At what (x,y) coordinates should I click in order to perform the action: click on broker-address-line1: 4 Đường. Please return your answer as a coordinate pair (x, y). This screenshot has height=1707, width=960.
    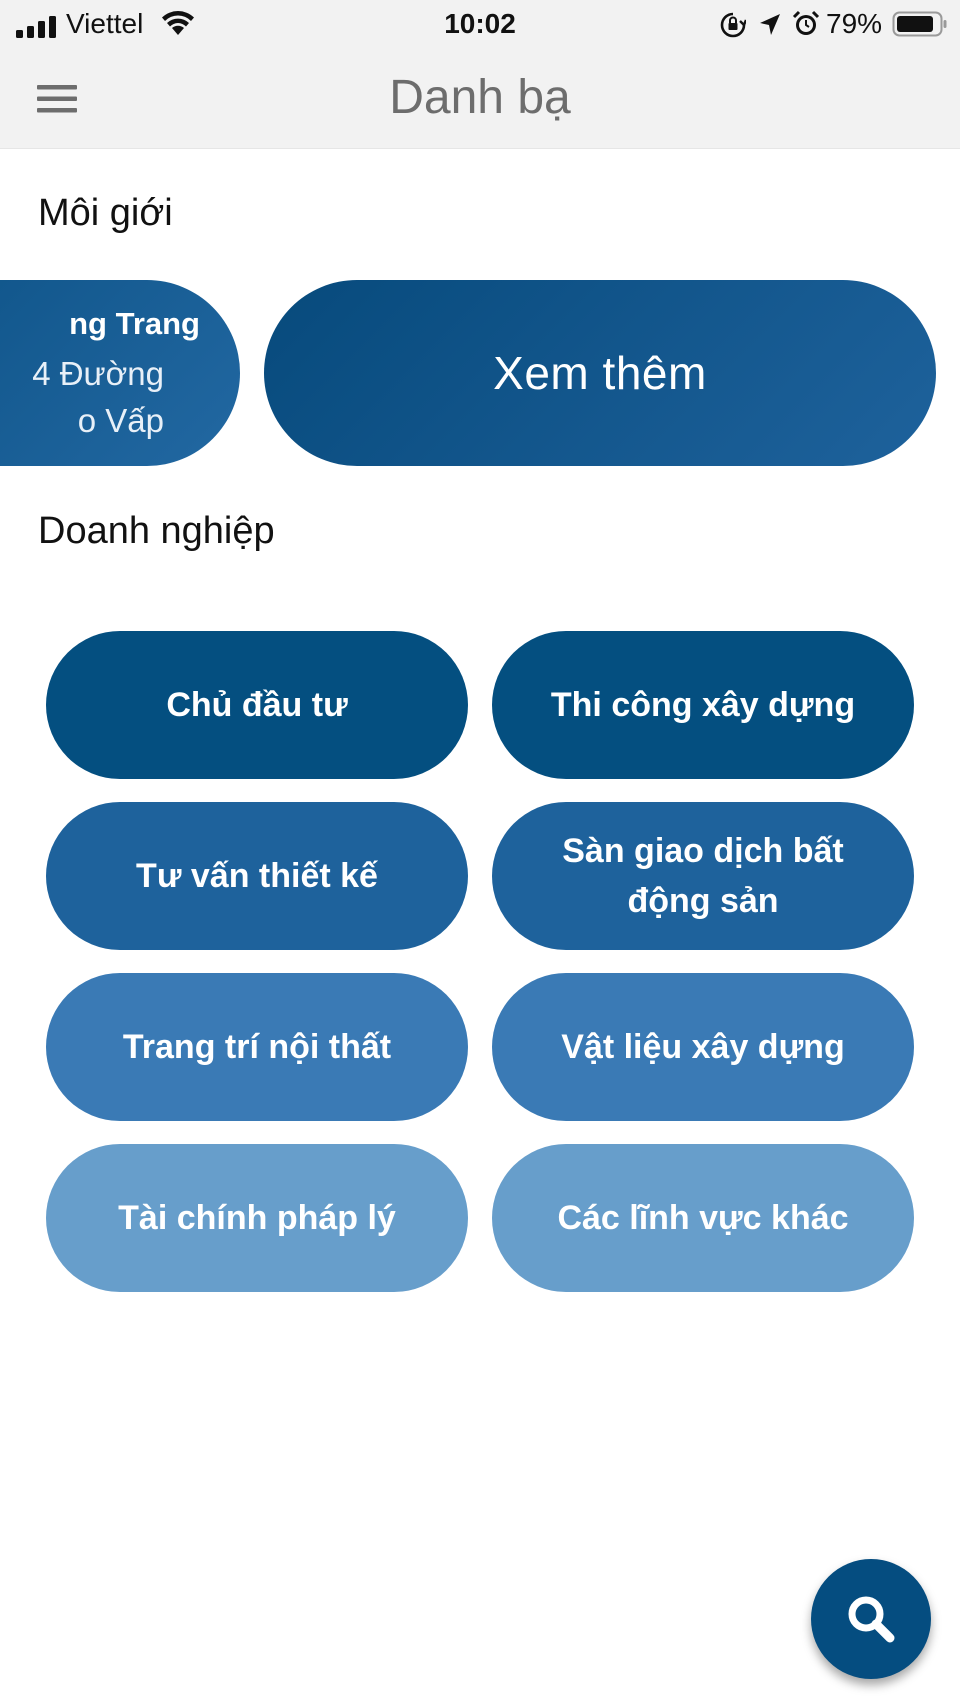
    Looking at the image, I should click on (98, 373).